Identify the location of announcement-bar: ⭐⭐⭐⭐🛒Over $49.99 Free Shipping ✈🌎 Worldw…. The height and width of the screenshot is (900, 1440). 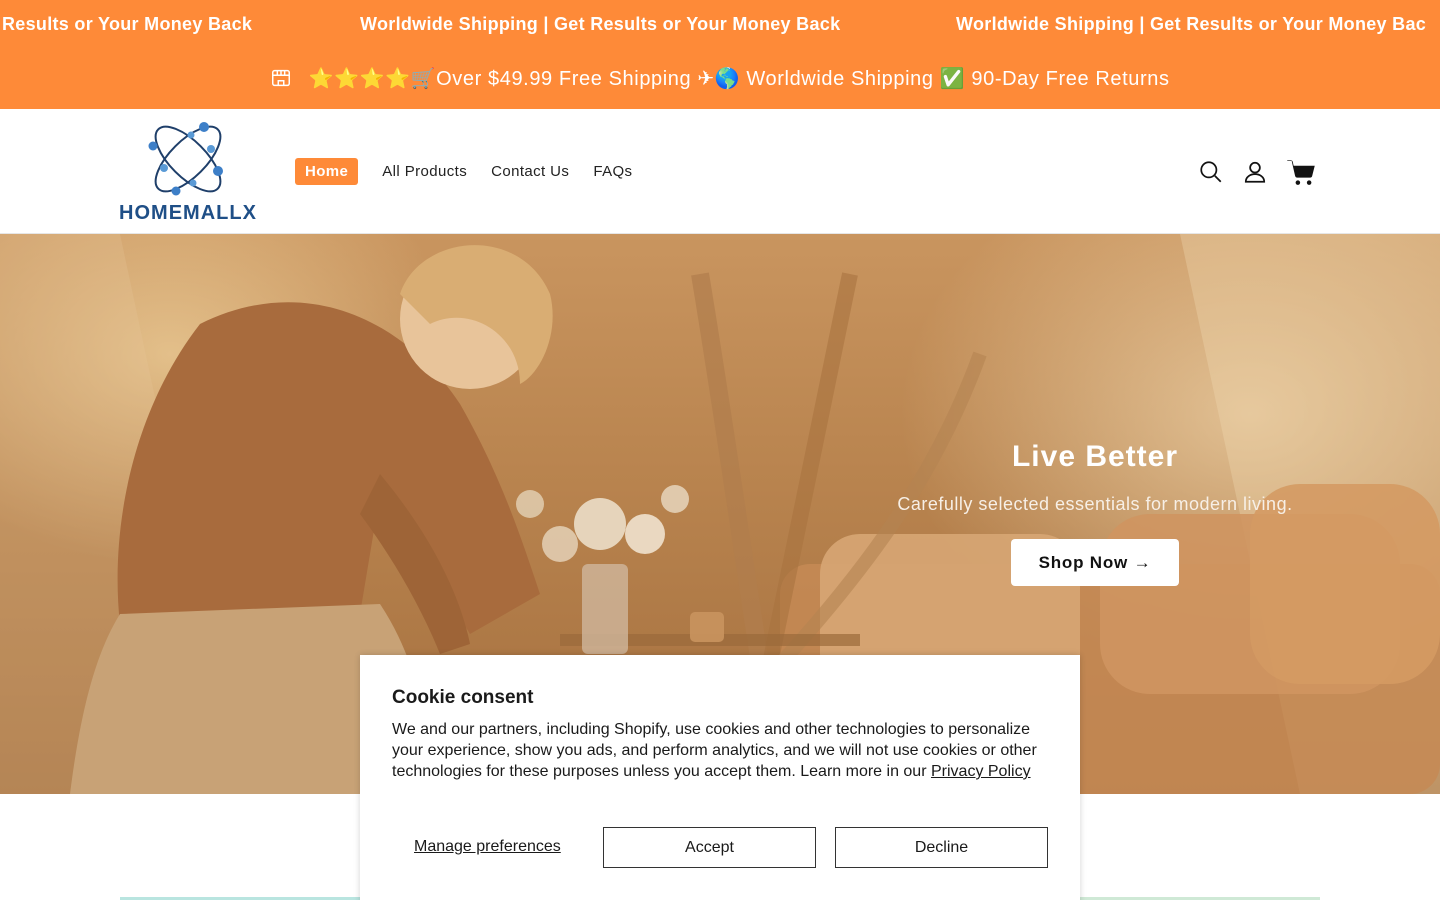
(720, 79).